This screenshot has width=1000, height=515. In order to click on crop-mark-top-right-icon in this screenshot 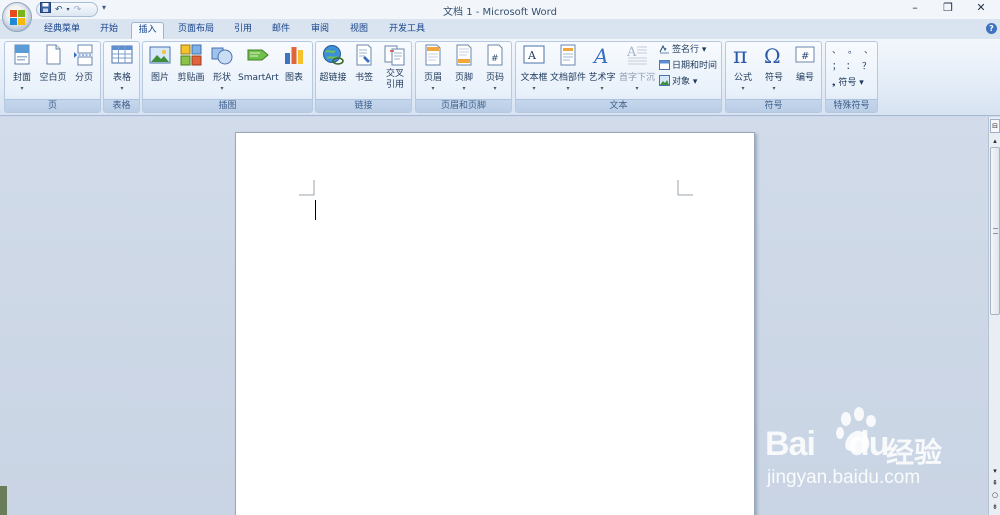, I will do `click(685, 188)`.